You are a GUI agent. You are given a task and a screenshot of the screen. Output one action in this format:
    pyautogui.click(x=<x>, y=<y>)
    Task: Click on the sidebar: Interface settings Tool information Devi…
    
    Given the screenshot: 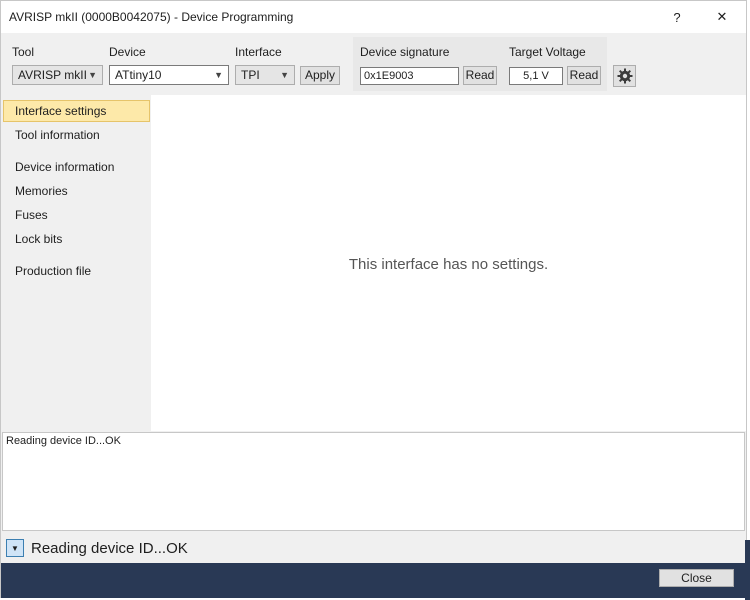 What is the action you would take?
    pyautogui.click(x=76, y=263)
    